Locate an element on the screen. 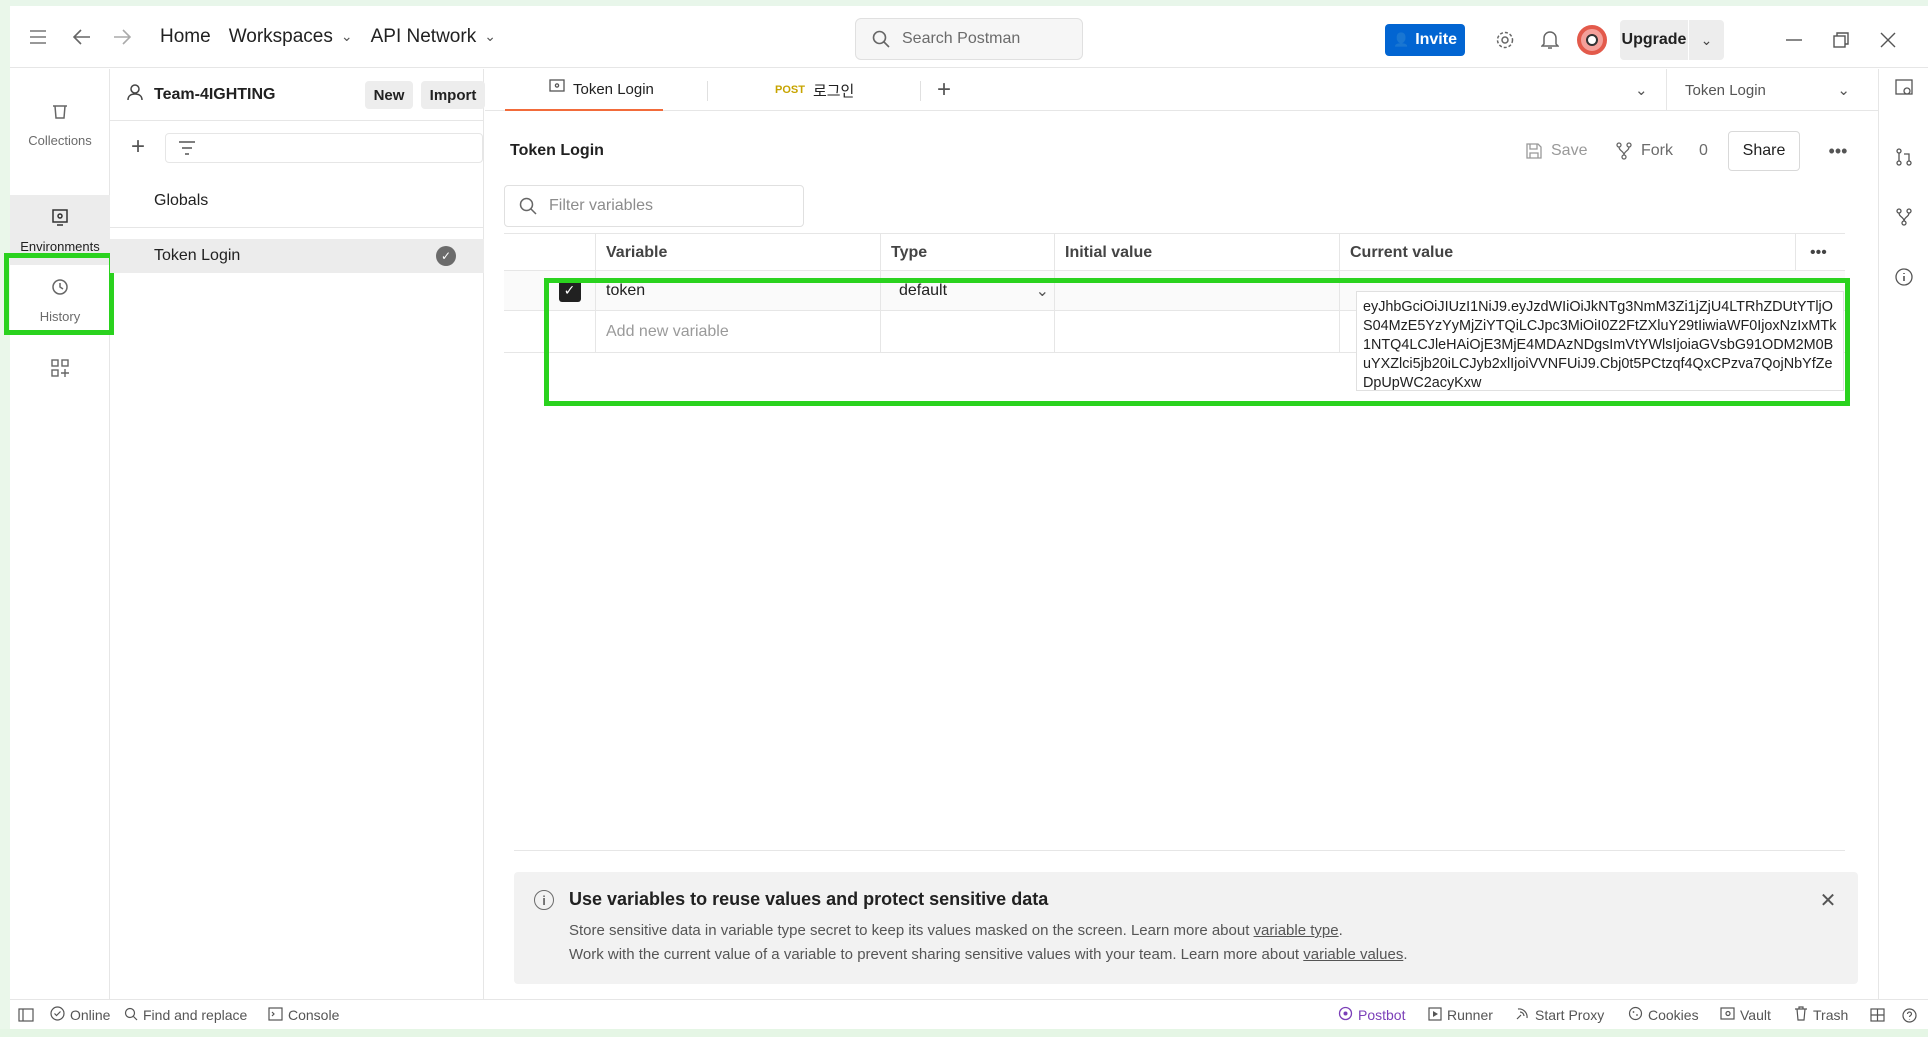  tab-label: Token Login is located at coordinates (613, 89).